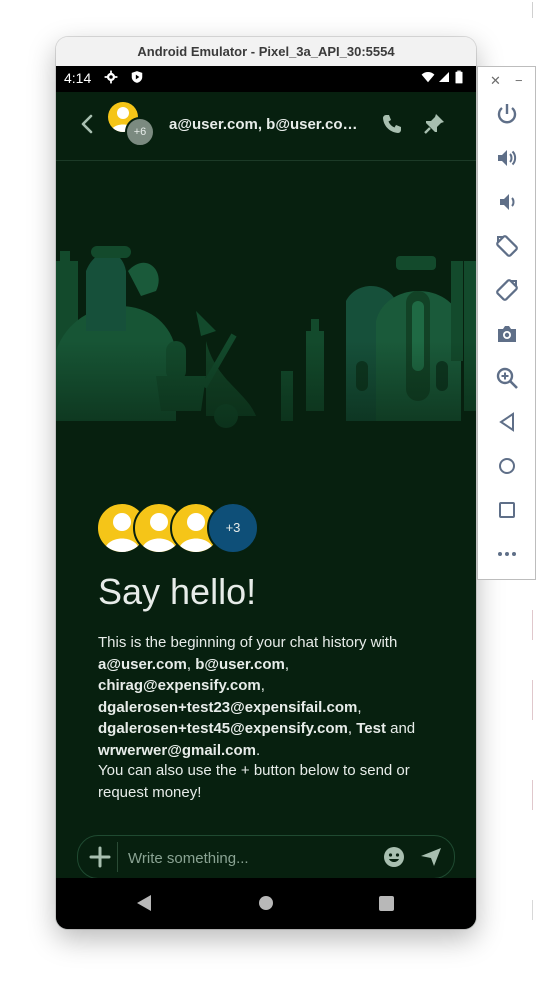 The height and width of the screenshot is (1004, 537). Describe the element at coordinates (507, 422) in the screenshot. I see `back-icon` at that location.